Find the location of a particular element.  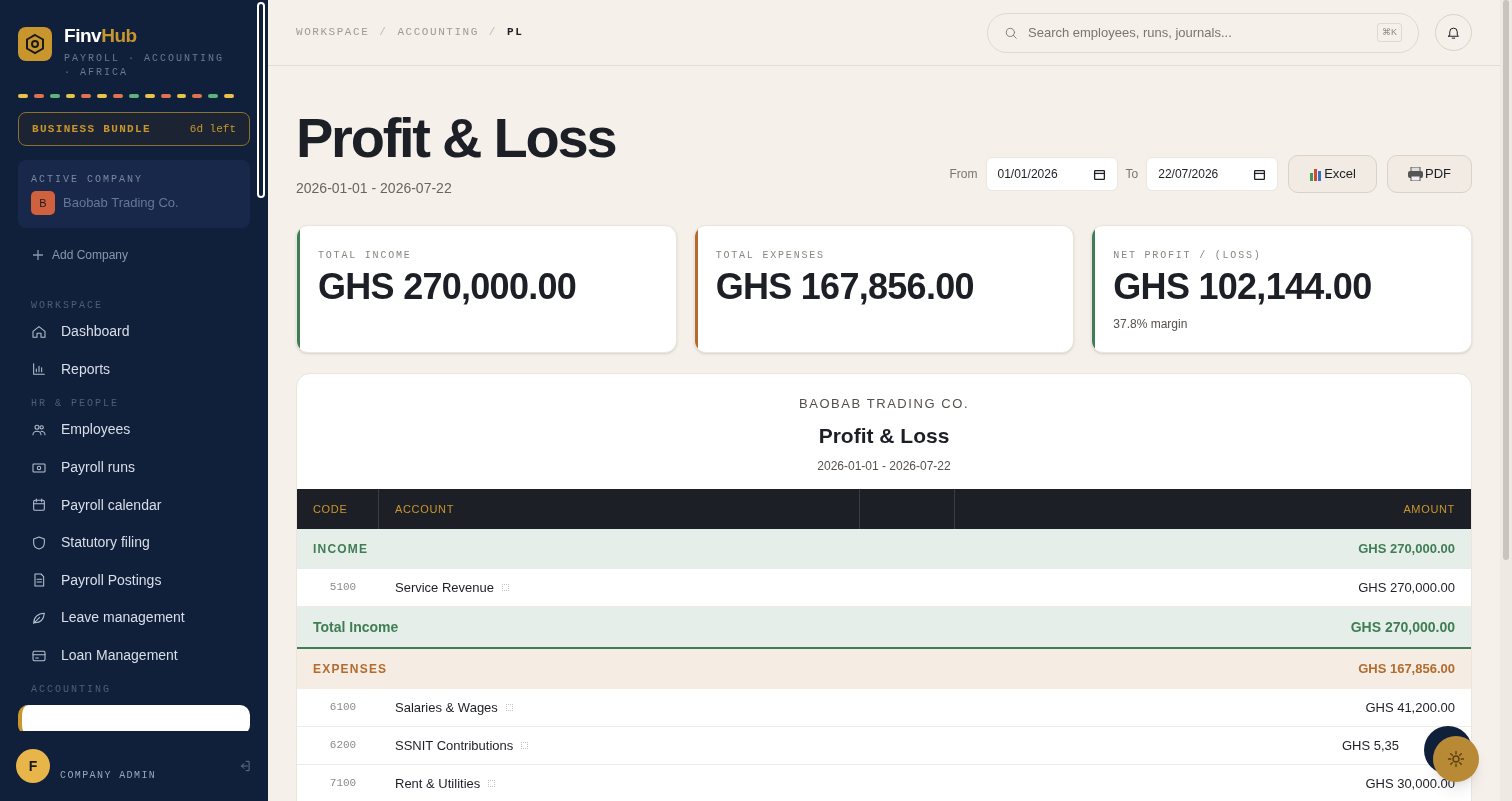

company-name: Baobab Trading Co. is located at coordinates (121, 203).